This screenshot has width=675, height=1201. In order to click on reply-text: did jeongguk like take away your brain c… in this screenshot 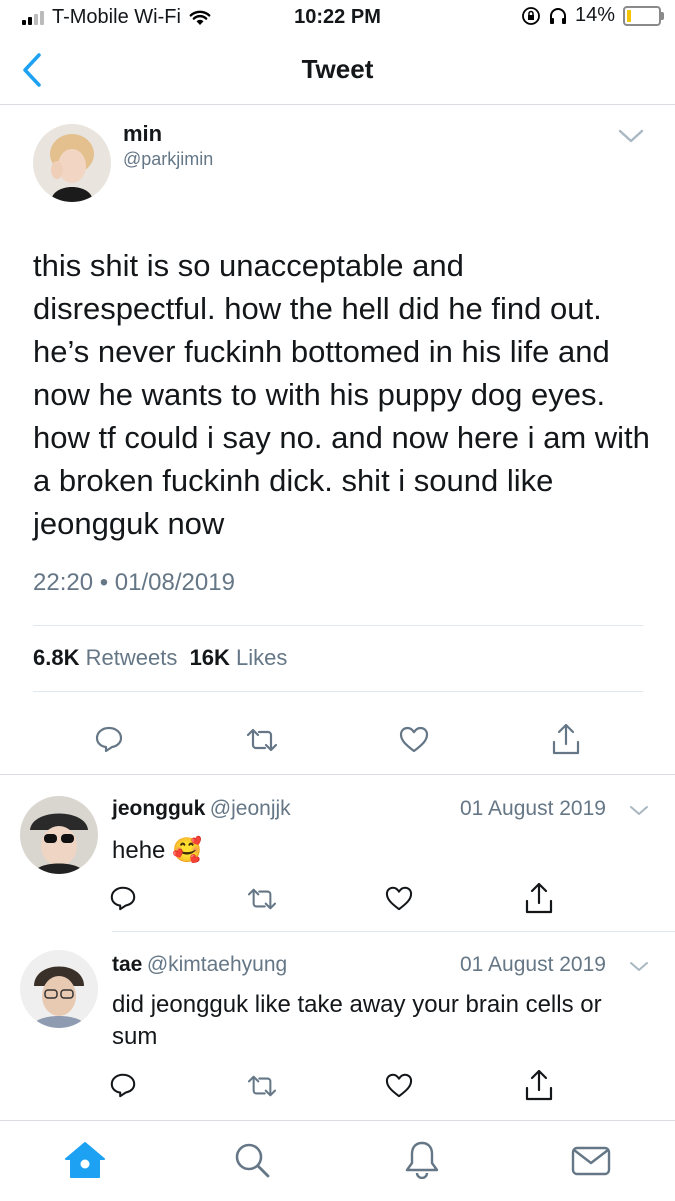, I will do `click(357, 1020)`.